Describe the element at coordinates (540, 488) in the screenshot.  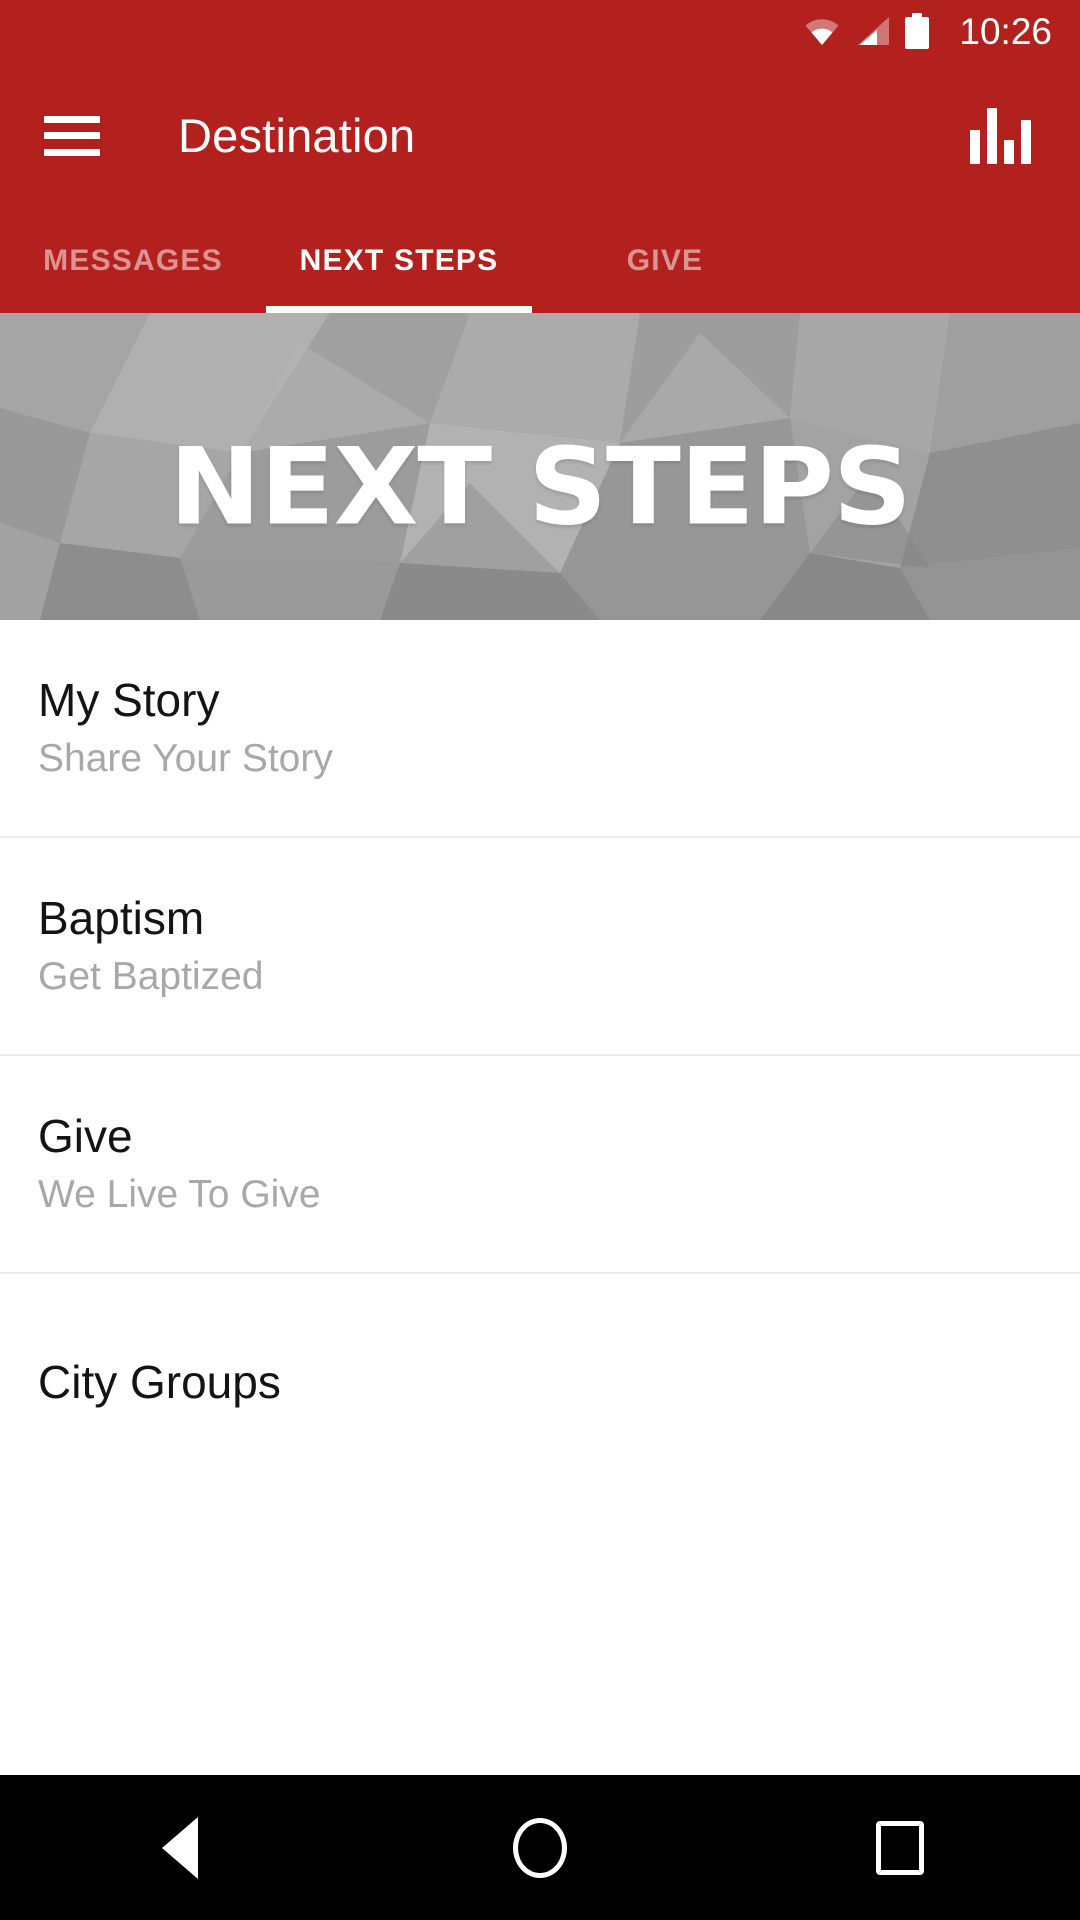
I see `hero-title: NEXT STEPS` at that location.